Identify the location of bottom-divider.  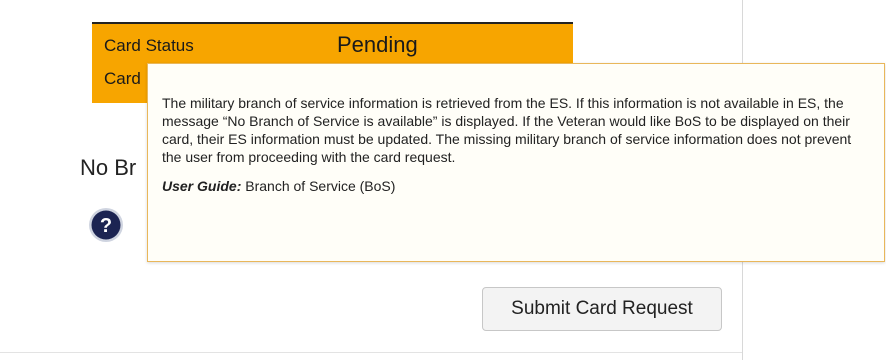
(371, 352).